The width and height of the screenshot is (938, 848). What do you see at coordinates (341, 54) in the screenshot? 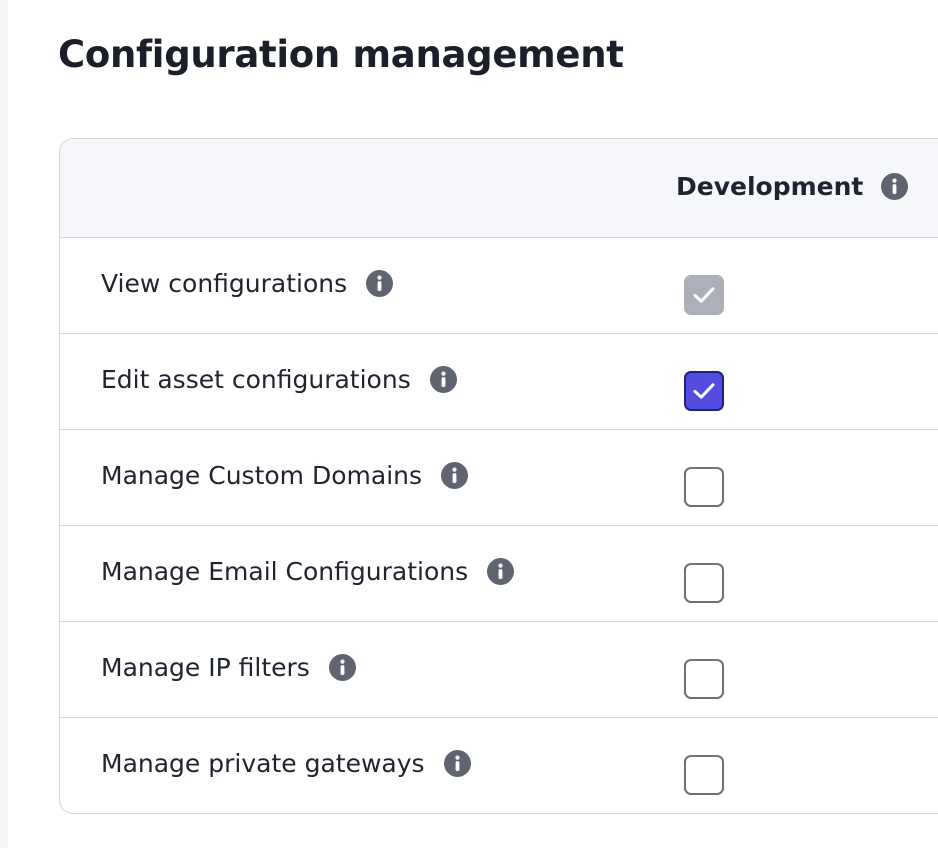
I see `page-title: Configuration management` at bounding box center [341, 54].